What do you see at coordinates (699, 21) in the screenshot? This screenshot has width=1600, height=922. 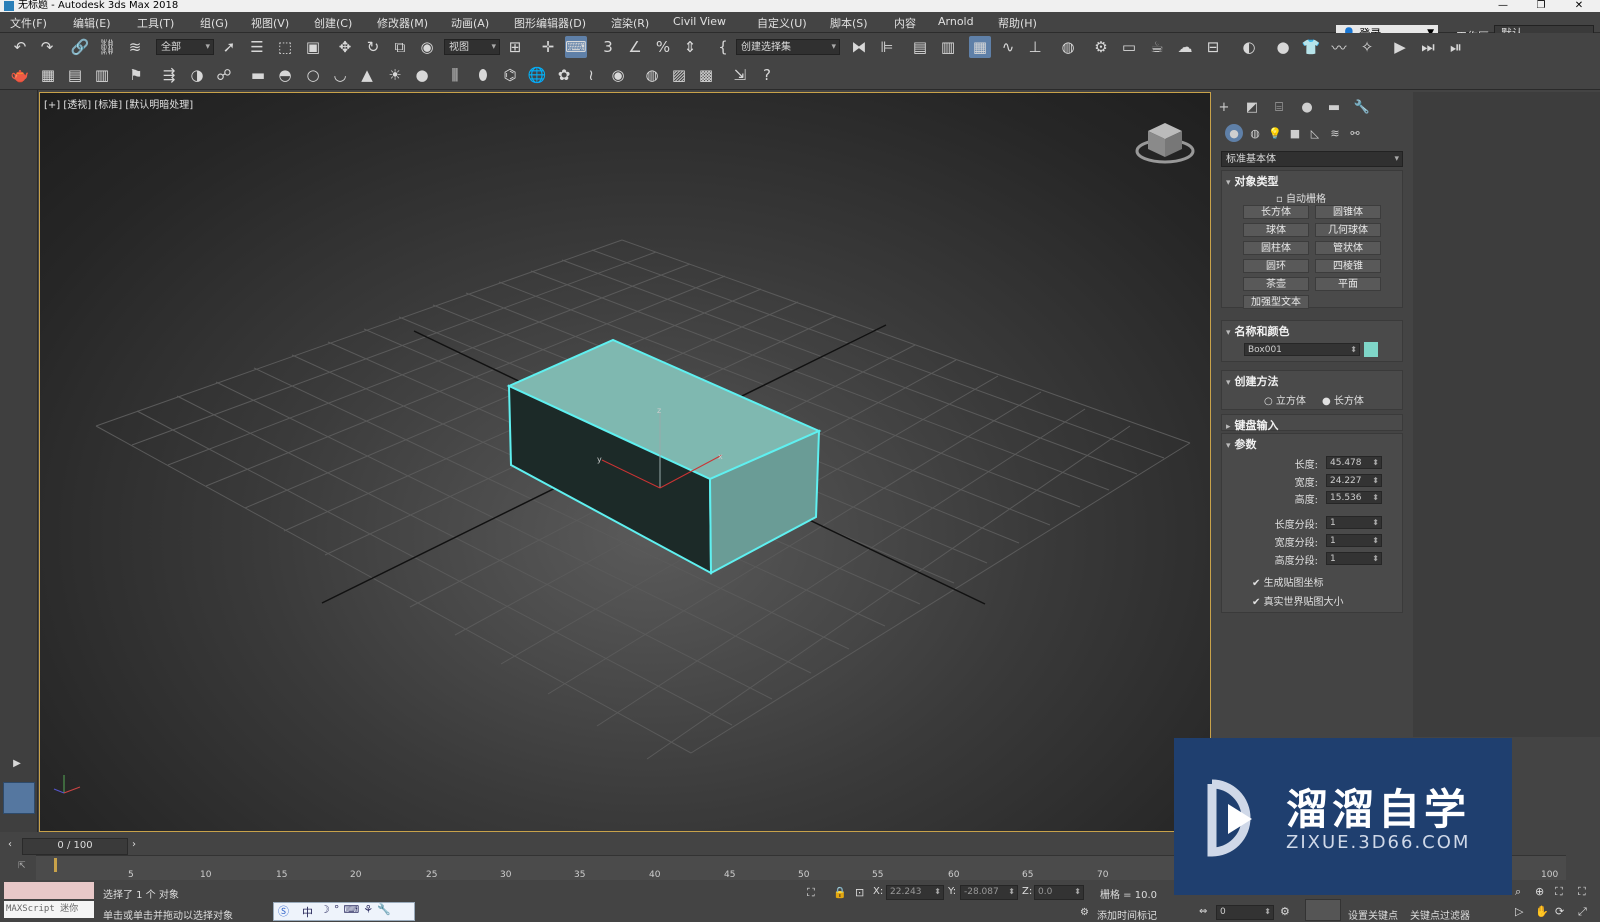 I see `menu-civil-view: Civil View` at bounding box center [699, 21].